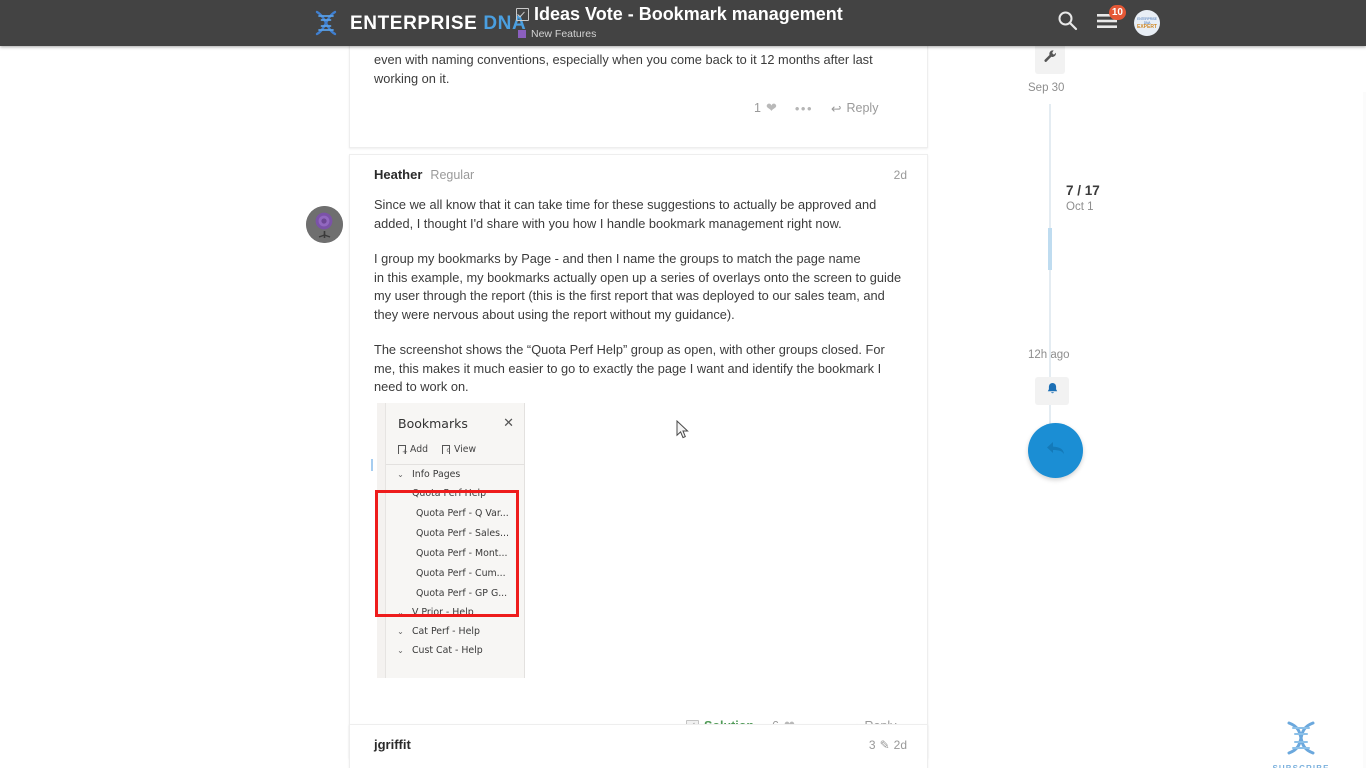  I want to click on group-label: V Prior - Help, so click(443, 612).